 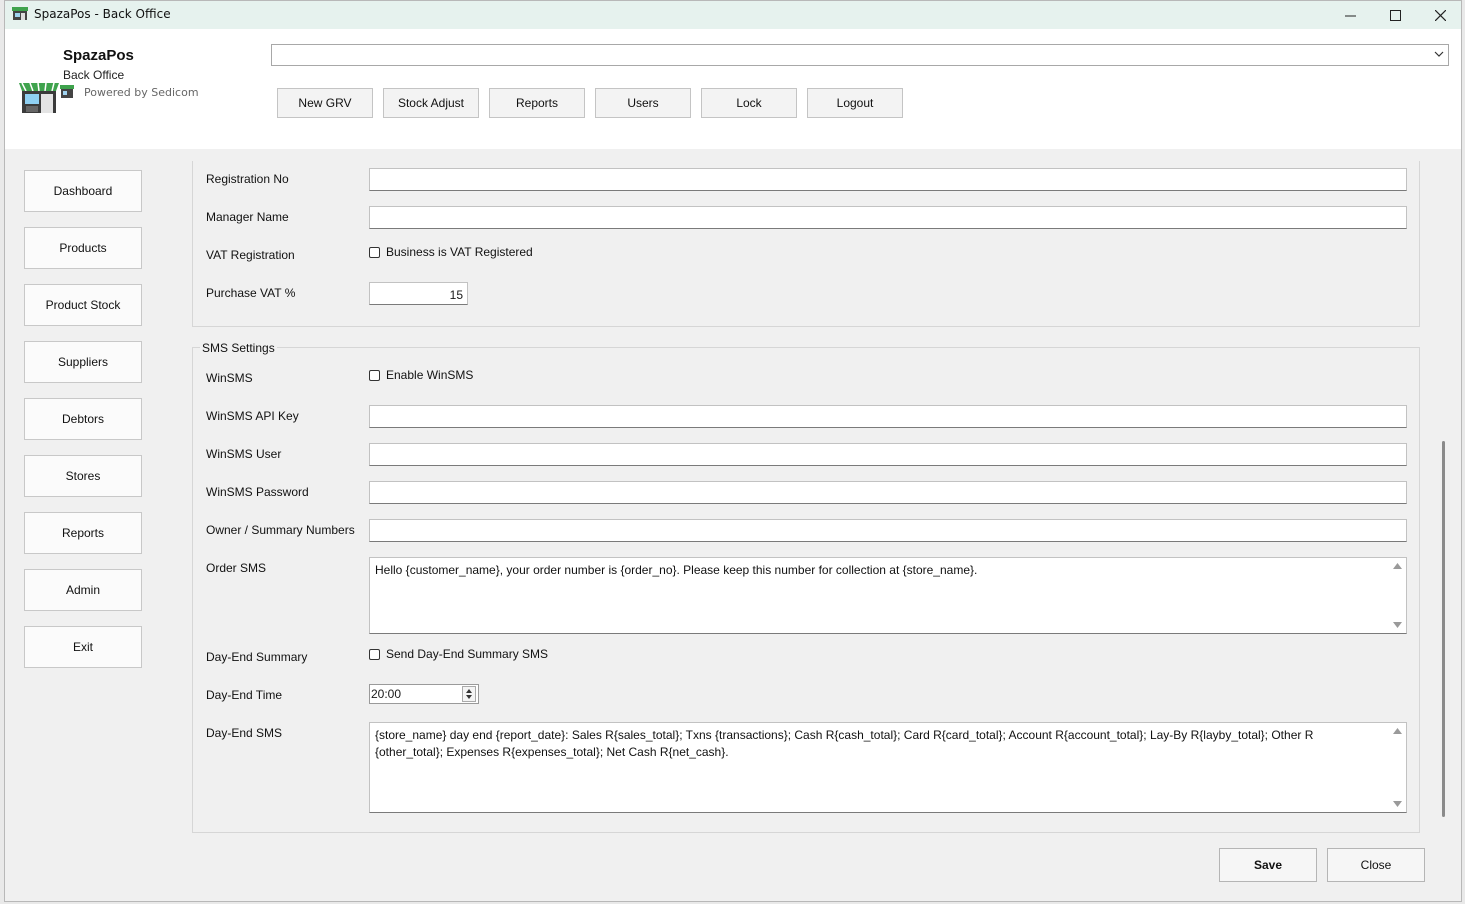 I want to click on registration-no-label: Registration No, so click(x=247, y=179).